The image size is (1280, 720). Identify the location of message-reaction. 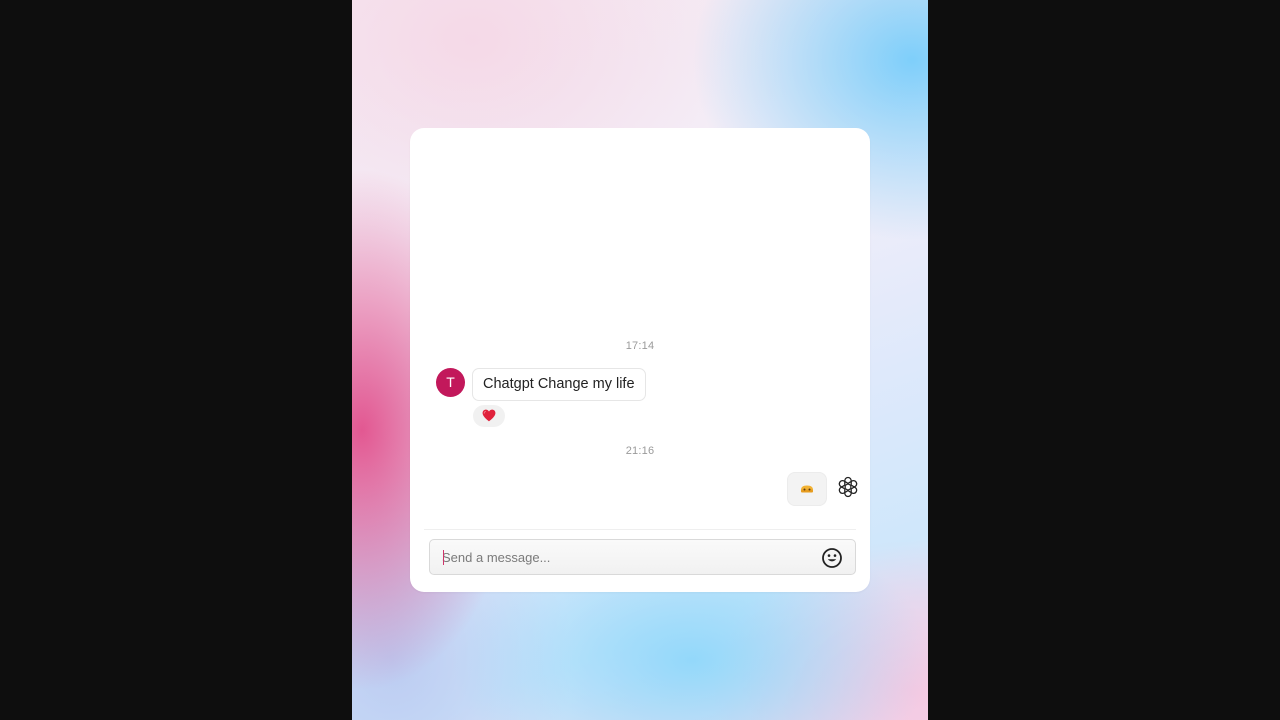
(489, 416).